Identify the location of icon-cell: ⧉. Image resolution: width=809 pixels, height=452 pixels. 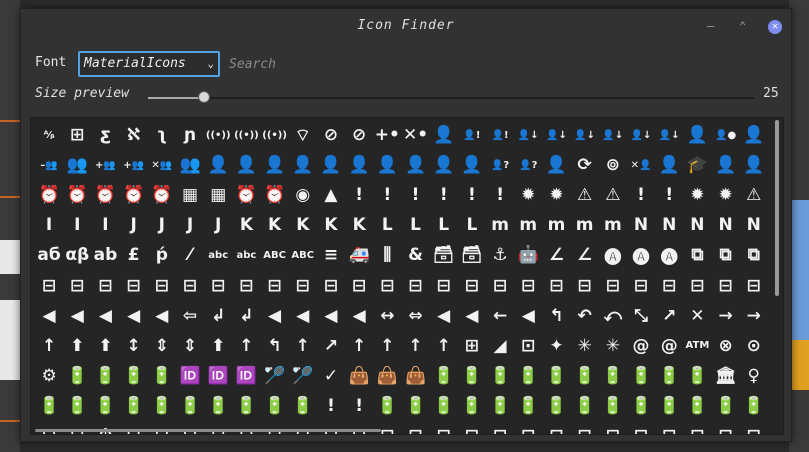
(697, 255).